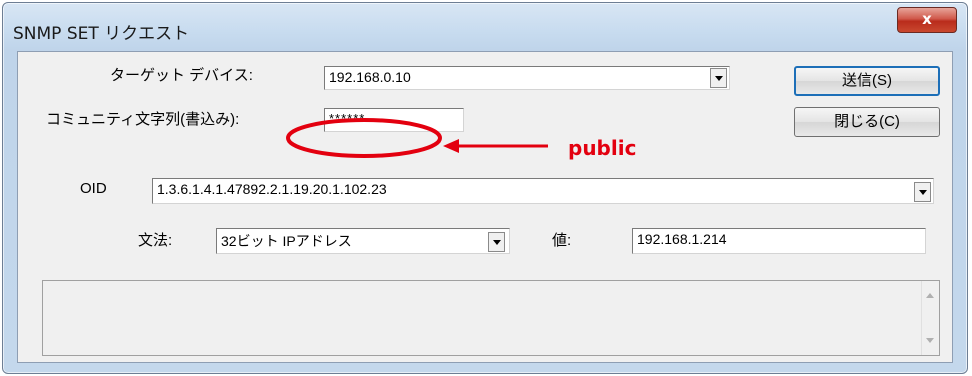 The image size is (972, 376). What do you see at coordinates (543, 191) in the screenshot?
I see `oid-combobox: 1.3.6.1.4.1.47892.2.1.19.20.1.102.23` at bounding box center [543, 191].